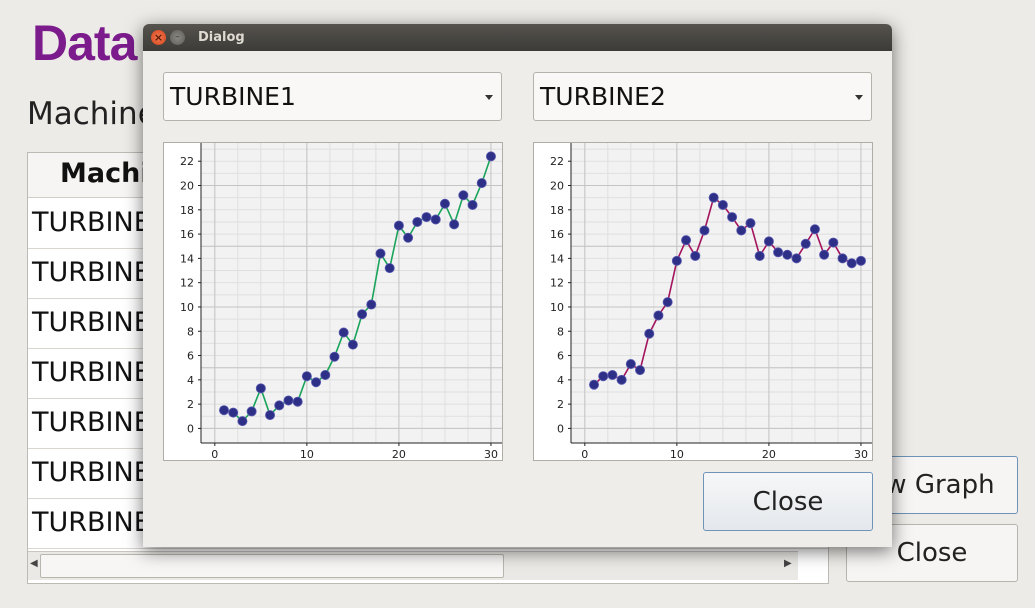  I want to click on y-tick-label: 12, so click(557, 283).